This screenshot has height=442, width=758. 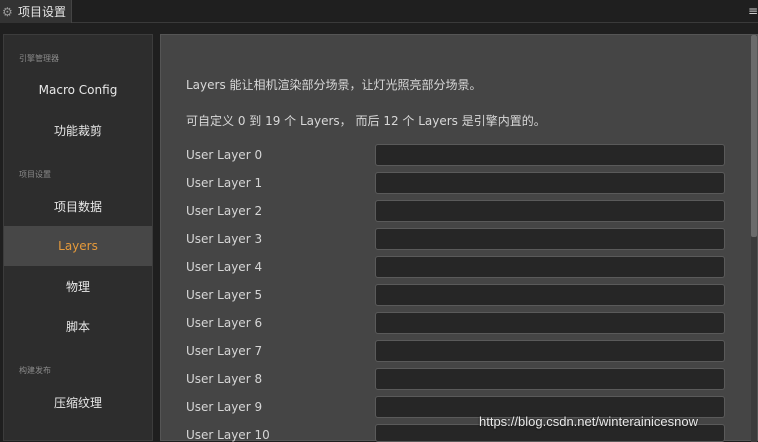 I want to click on user-layer-6-label: User Layer 6, so click(x=224, y=323).